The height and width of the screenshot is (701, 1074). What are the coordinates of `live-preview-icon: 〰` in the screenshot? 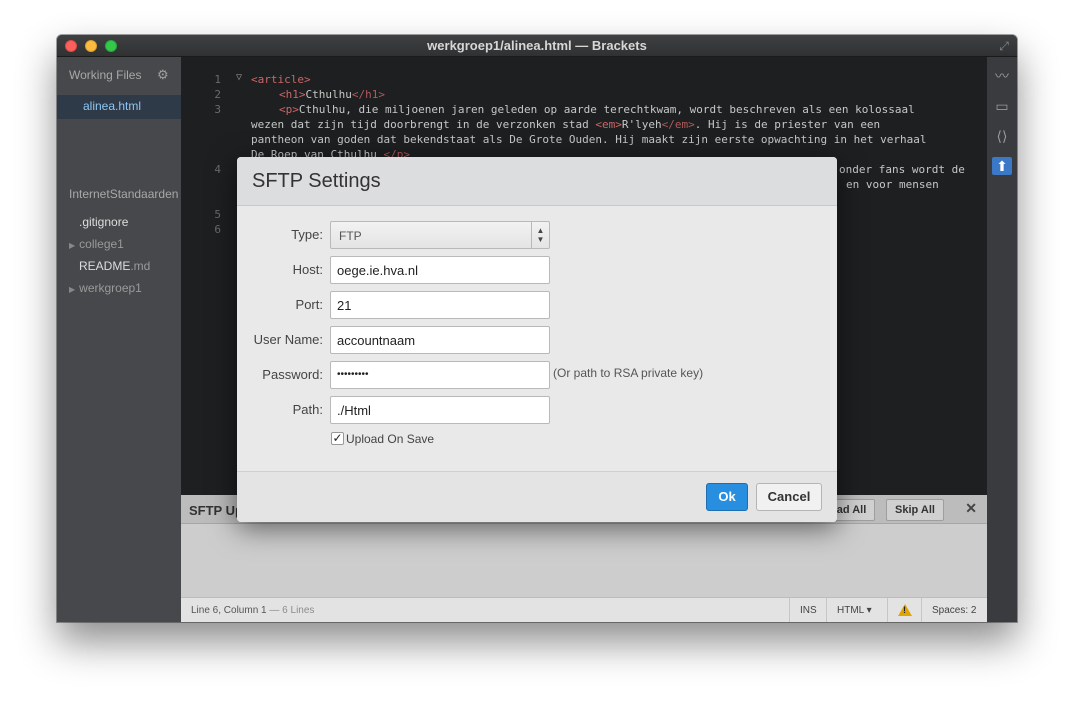 It's located at (1002, 76).